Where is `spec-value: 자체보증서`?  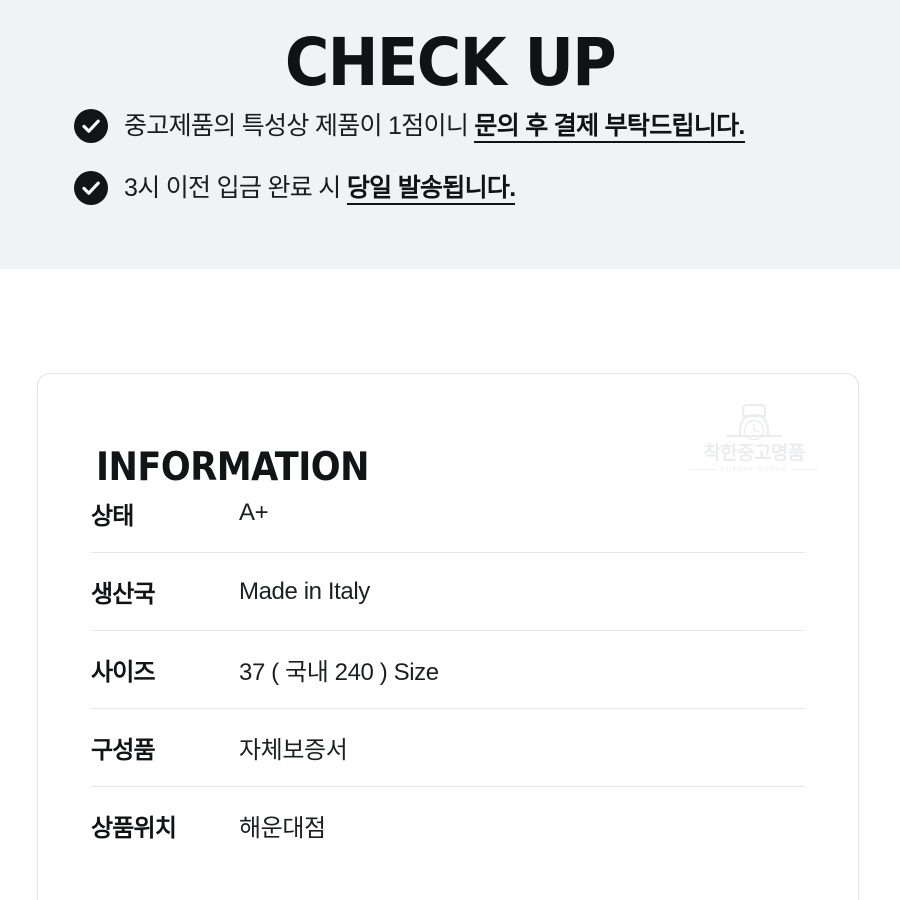
spec-value: 자체보증서 is located at coordinates (293, 750).